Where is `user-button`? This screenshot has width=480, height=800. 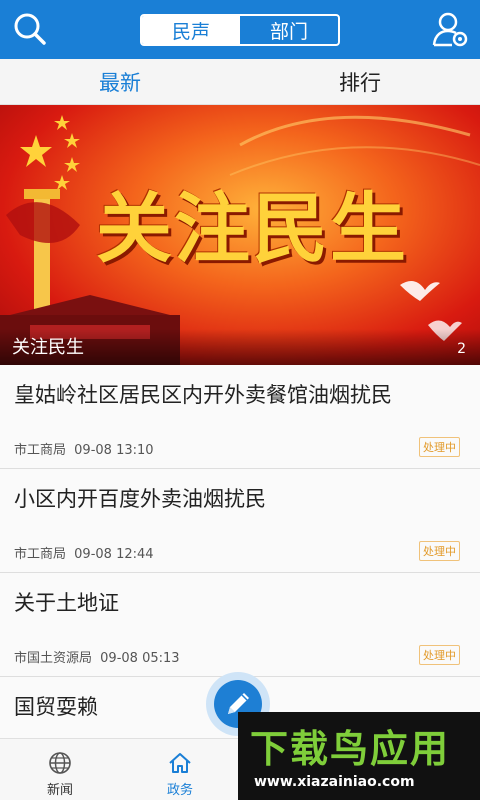 user-button is located at coordinates (450, 29).